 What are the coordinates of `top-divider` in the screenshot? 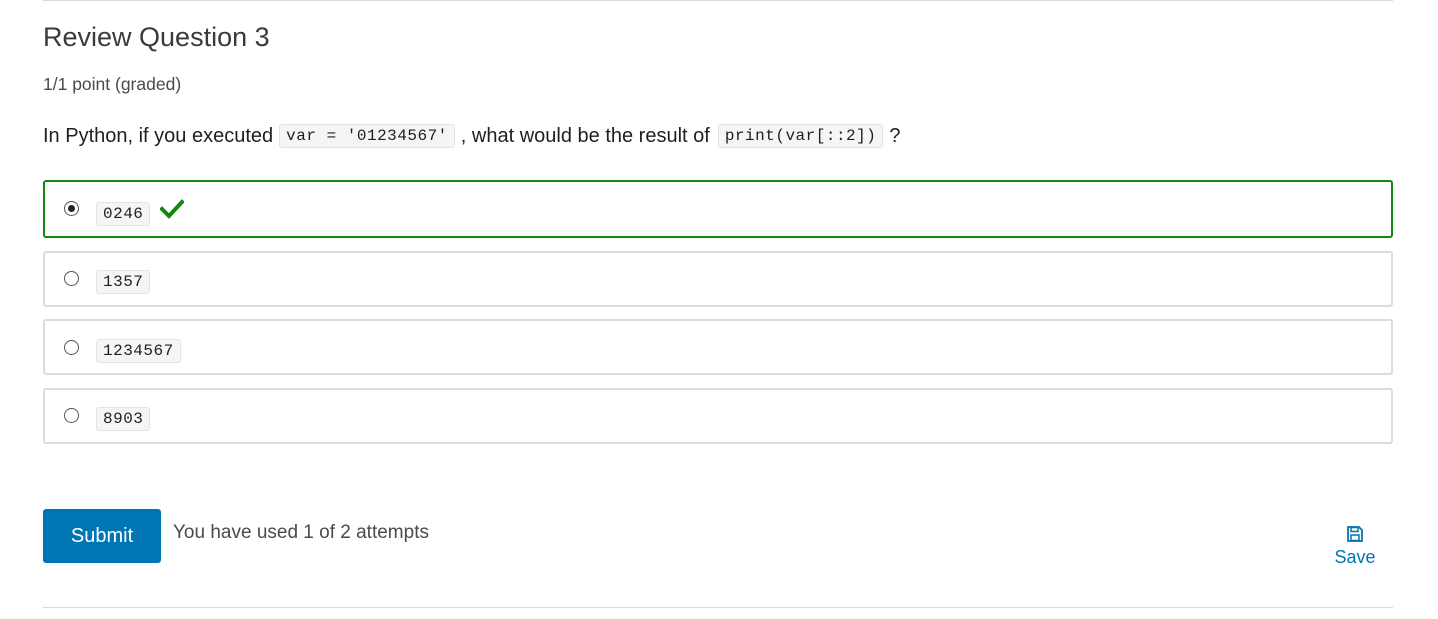 It's located at (718, 0).